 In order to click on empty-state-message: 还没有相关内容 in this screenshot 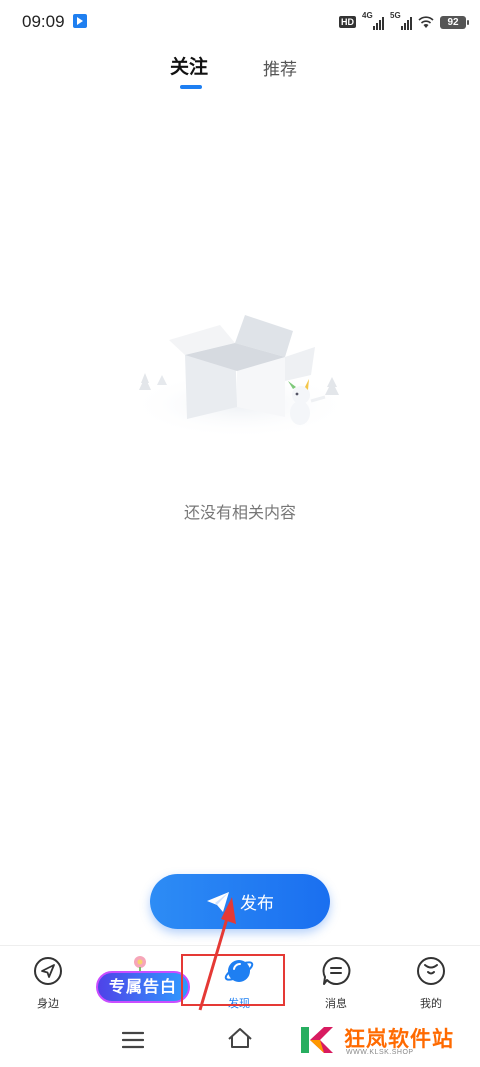, I will do `click(239, 512)`.